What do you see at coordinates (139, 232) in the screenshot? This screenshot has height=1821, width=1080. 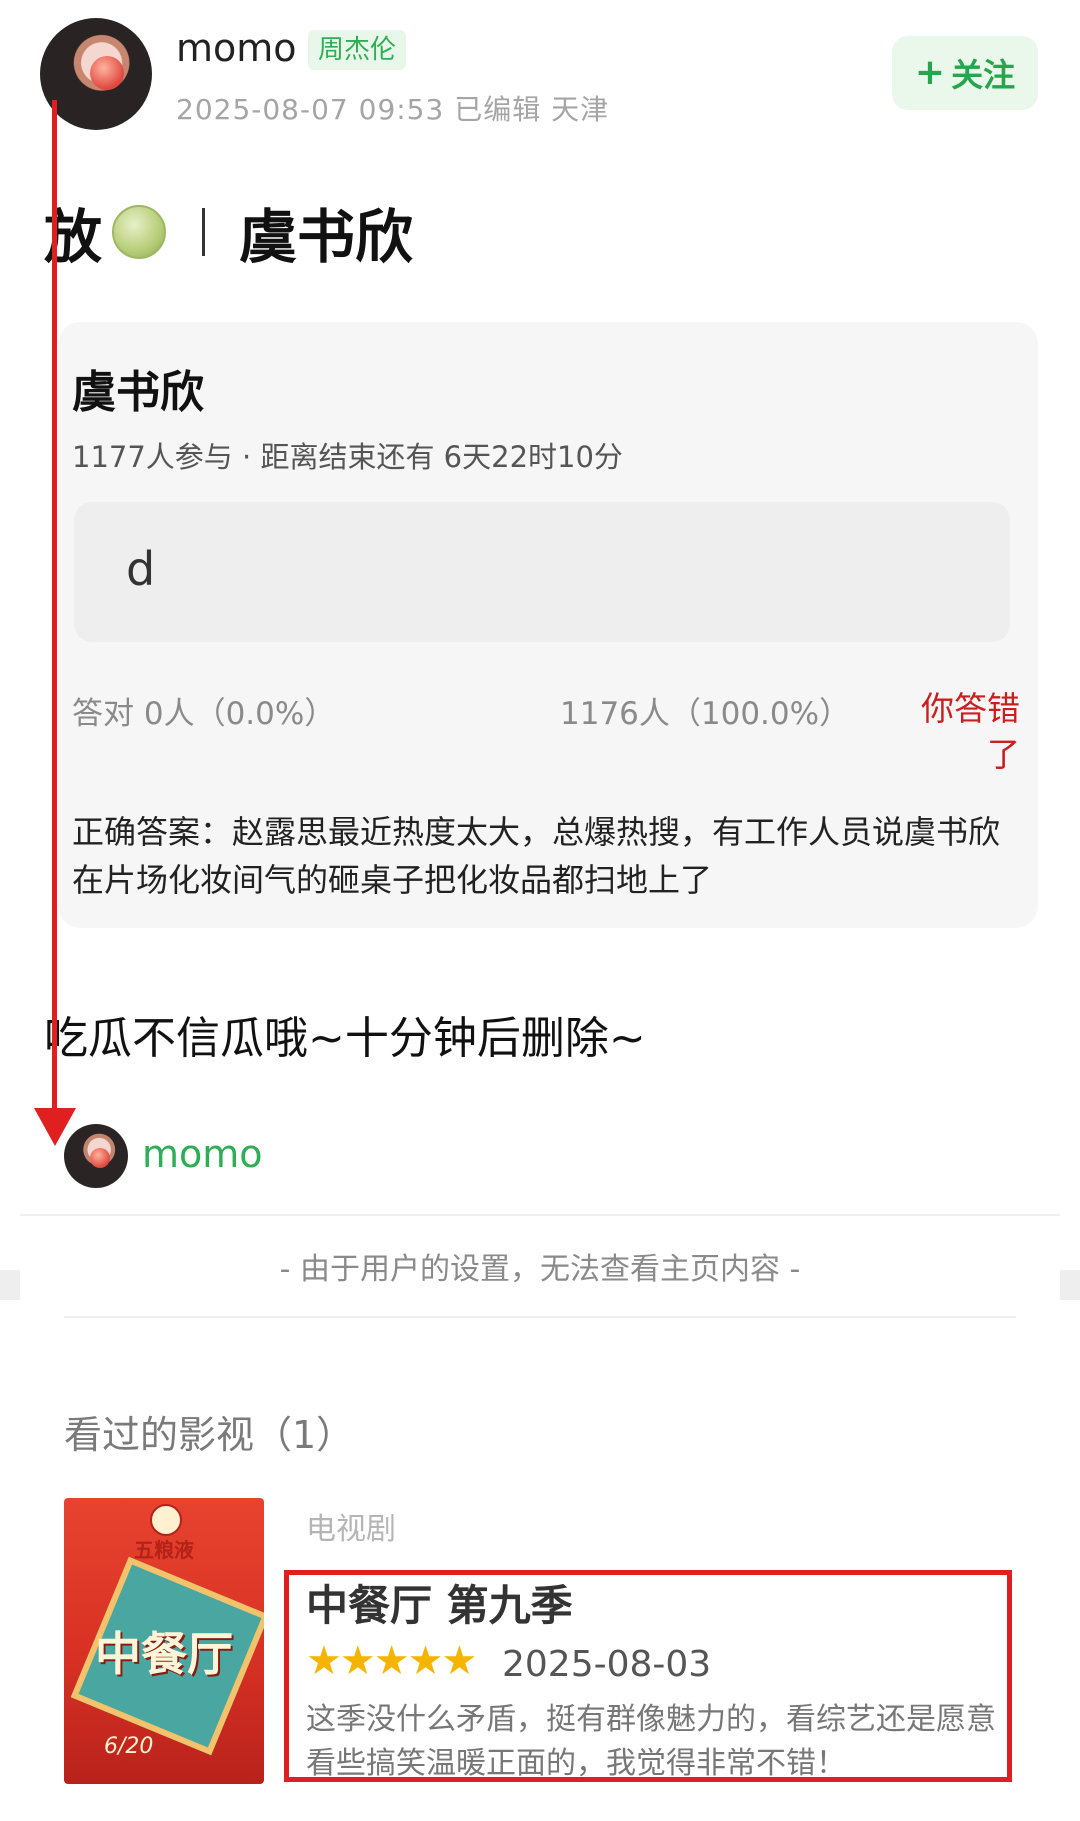 I see `melon-icon` at bounding box center [139, 232].